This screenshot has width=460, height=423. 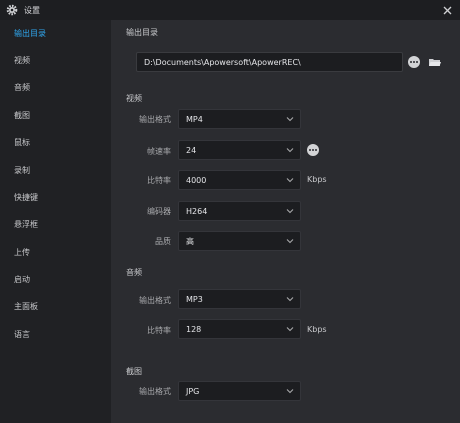 I want to click on sidebar-item-audio: 音频, so click(x=55, y=87).